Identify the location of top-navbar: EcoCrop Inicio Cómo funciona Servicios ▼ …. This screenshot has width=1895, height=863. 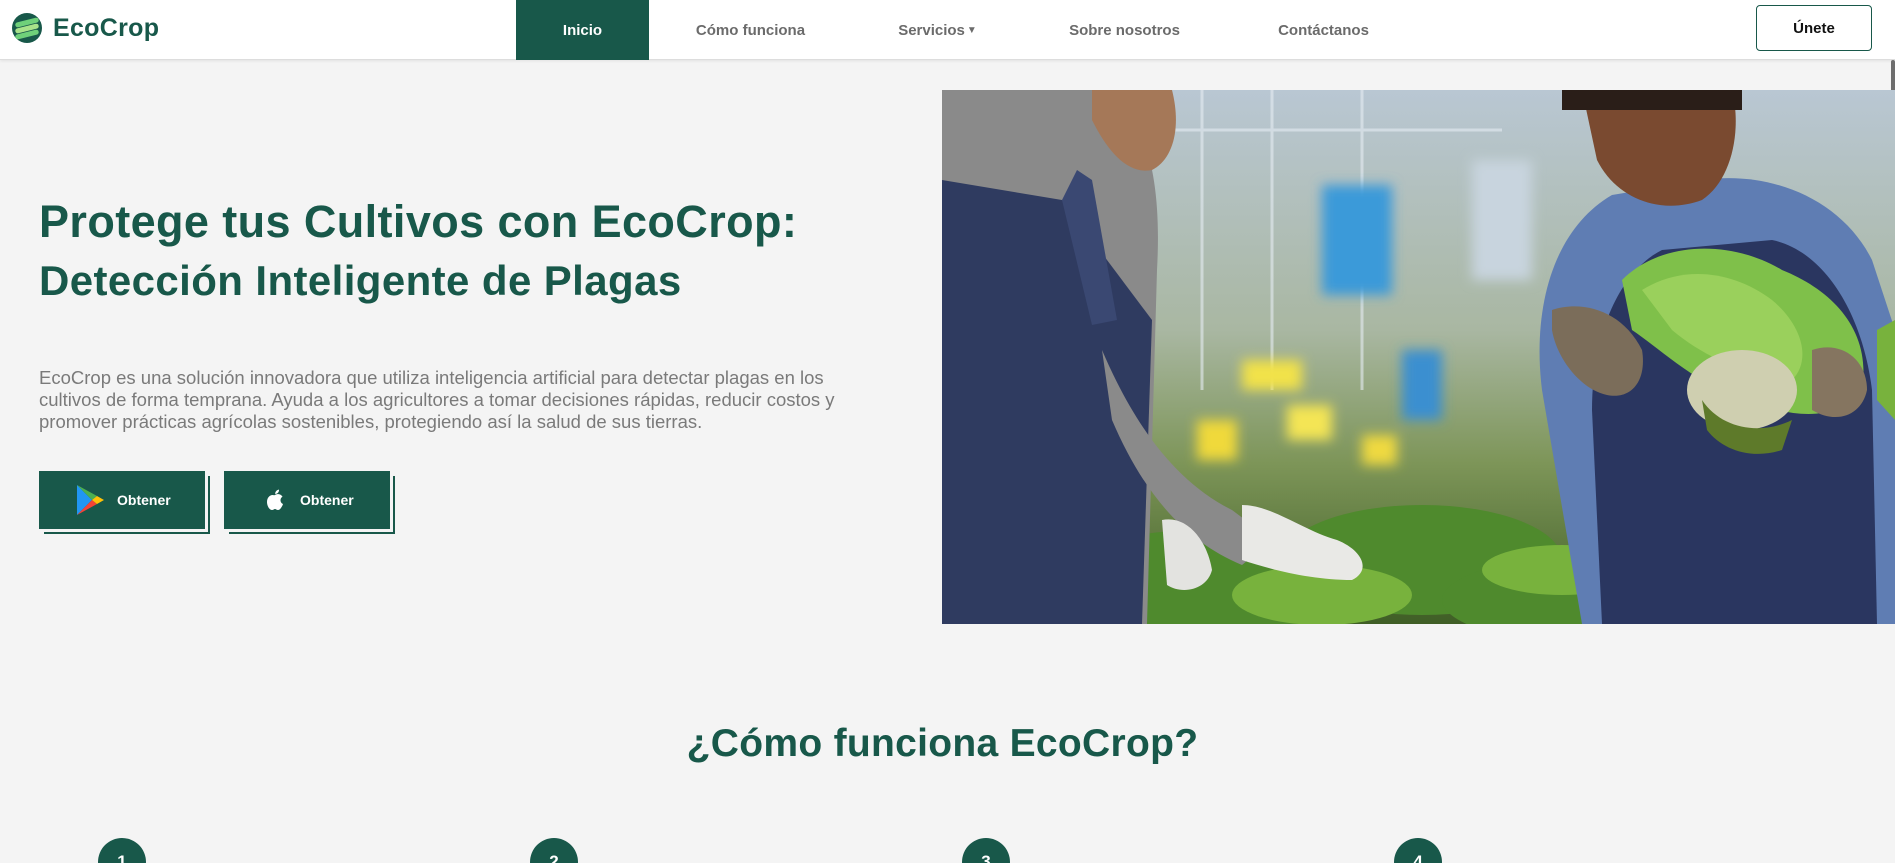
(947, 30).